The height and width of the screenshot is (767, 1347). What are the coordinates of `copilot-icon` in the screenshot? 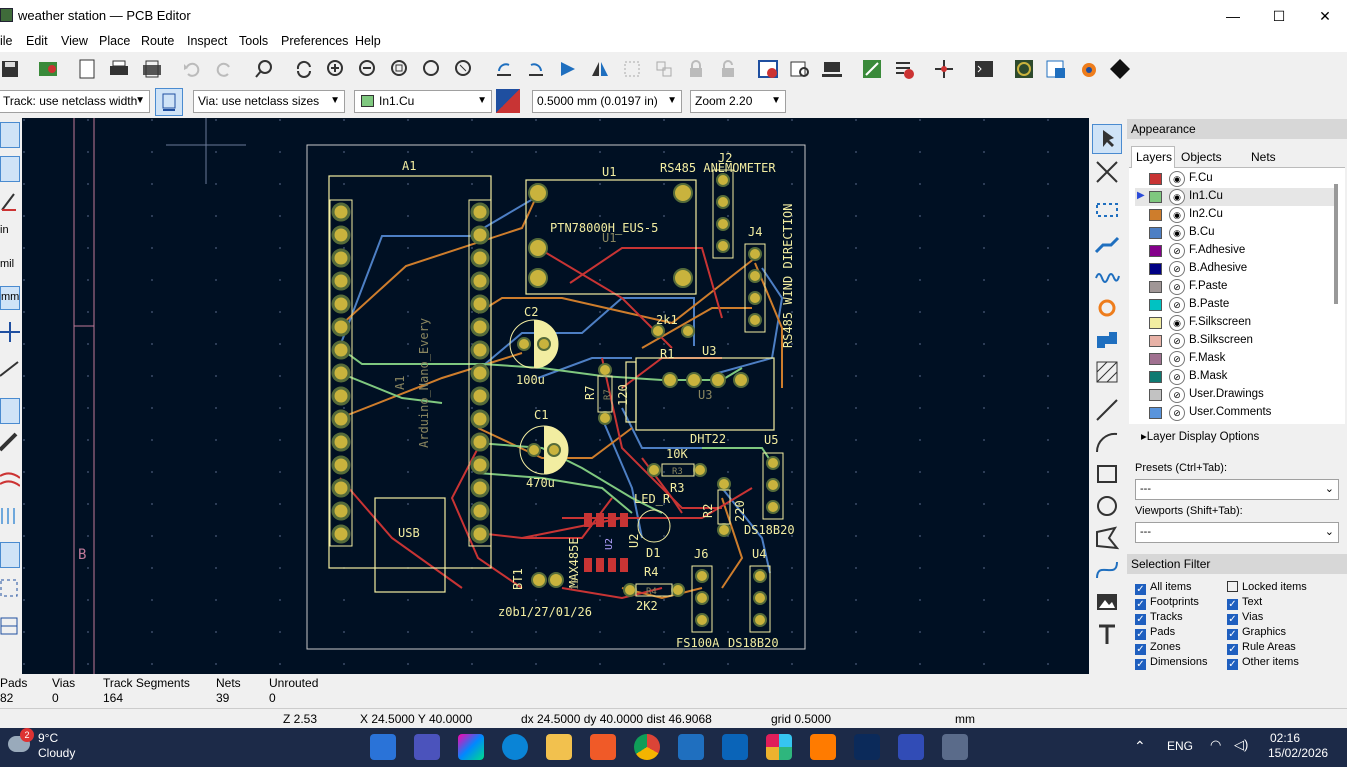 It's located at (471, 747).